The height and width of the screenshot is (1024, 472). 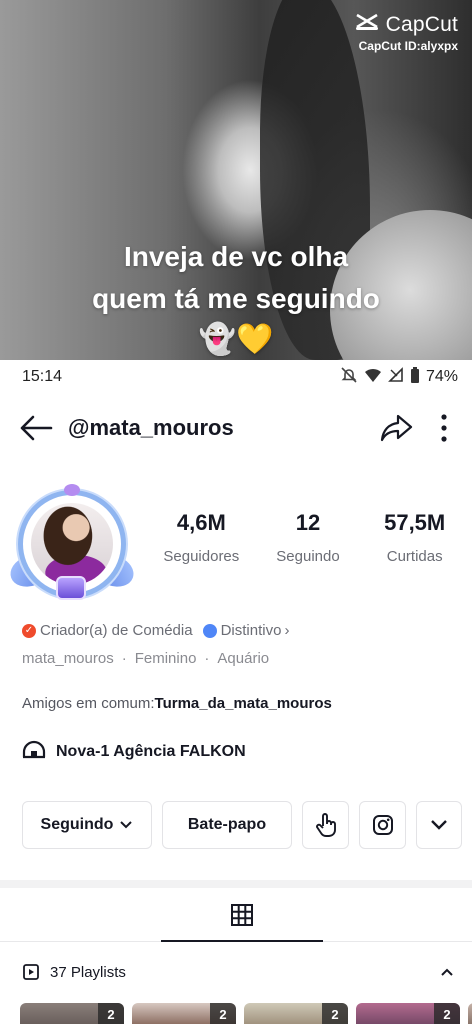 I want to click on stat-likes-value: 57,5M, so click(x=415, y=522).